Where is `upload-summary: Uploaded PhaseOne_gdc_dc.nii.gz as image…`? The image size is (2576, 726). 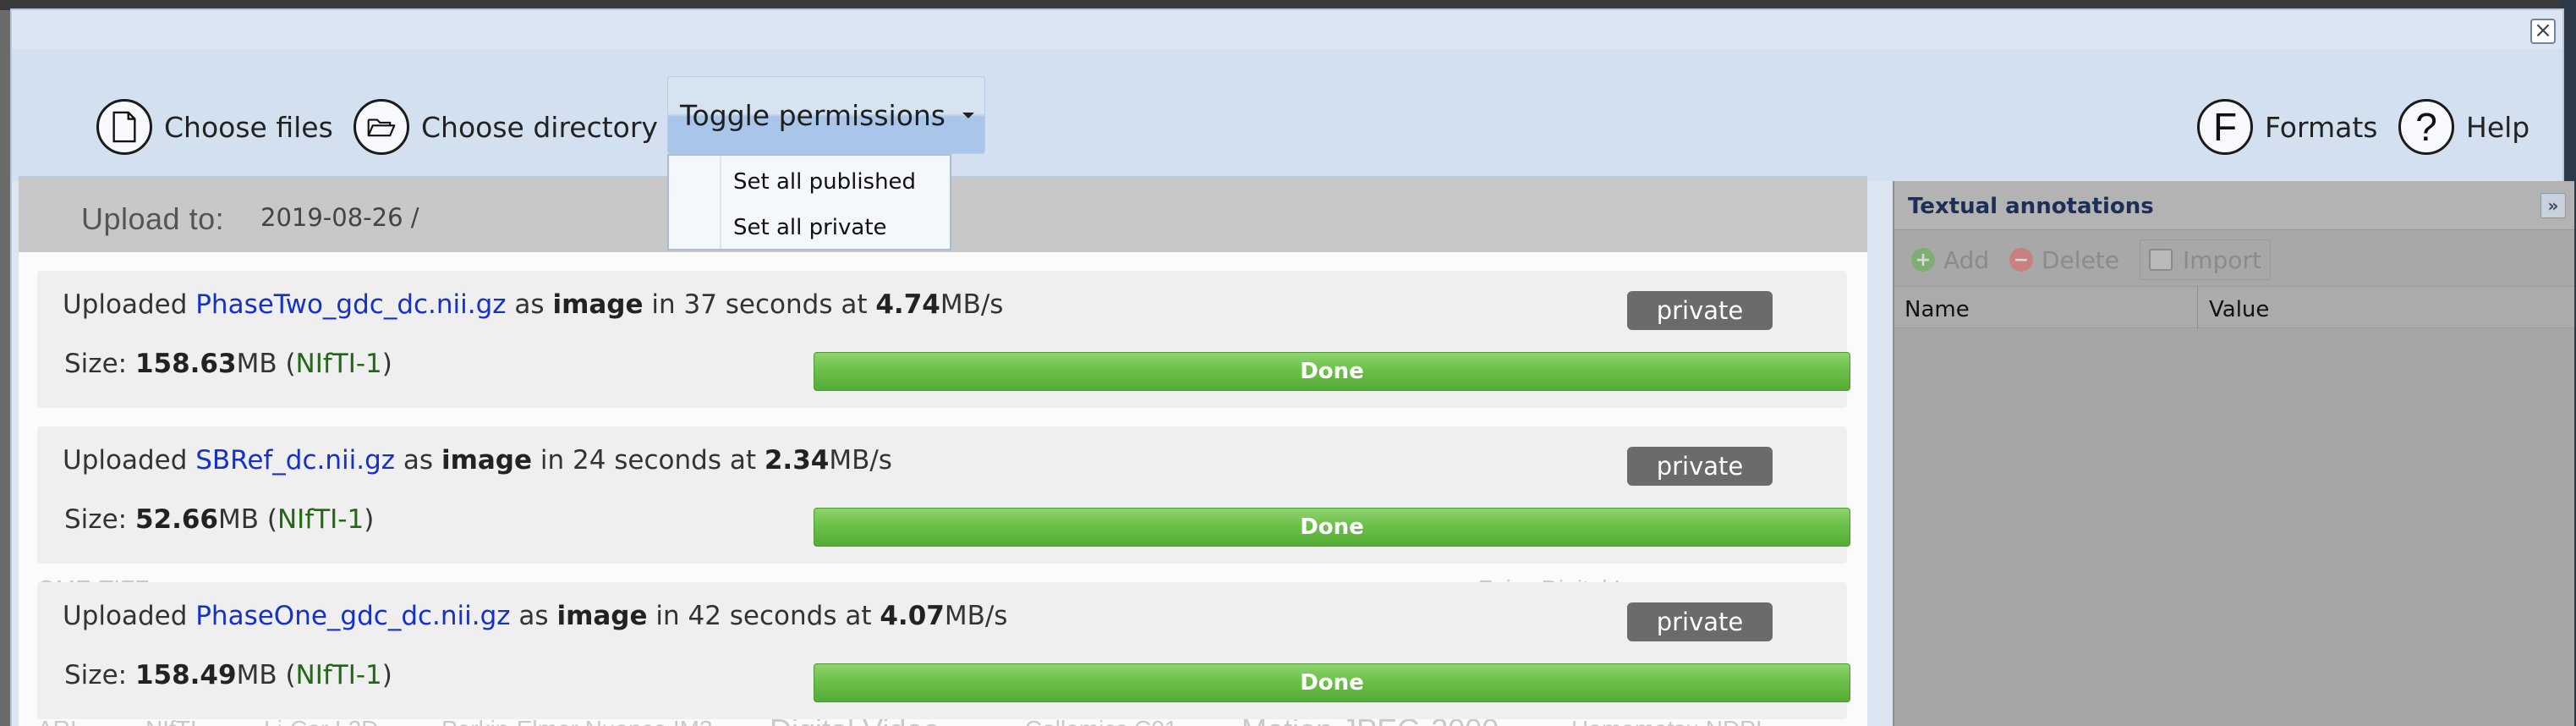 upload-summary: Uploaded PhaseOne_gdc_dc.nii.gz as image… is located at coordinates (535, 616).